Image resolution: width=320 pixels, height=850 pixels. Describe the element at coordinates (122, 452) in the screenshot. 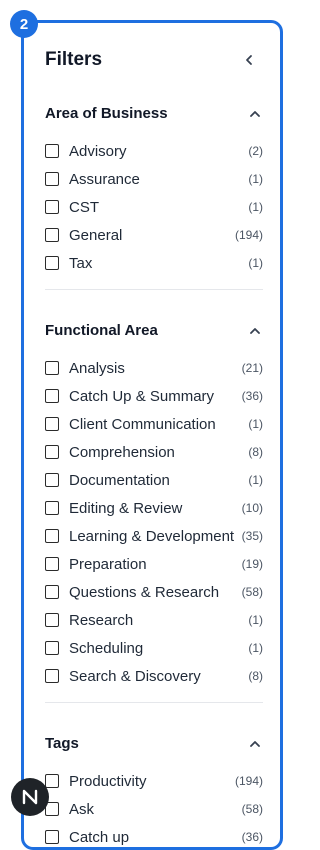

I see `option-label: Comprehension` at that location.